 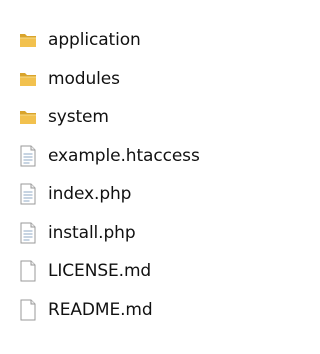 What do you see at coordinates (132, 117) in the screenshot?
I see `file-row-system: system` at bounding box center [132, 117].